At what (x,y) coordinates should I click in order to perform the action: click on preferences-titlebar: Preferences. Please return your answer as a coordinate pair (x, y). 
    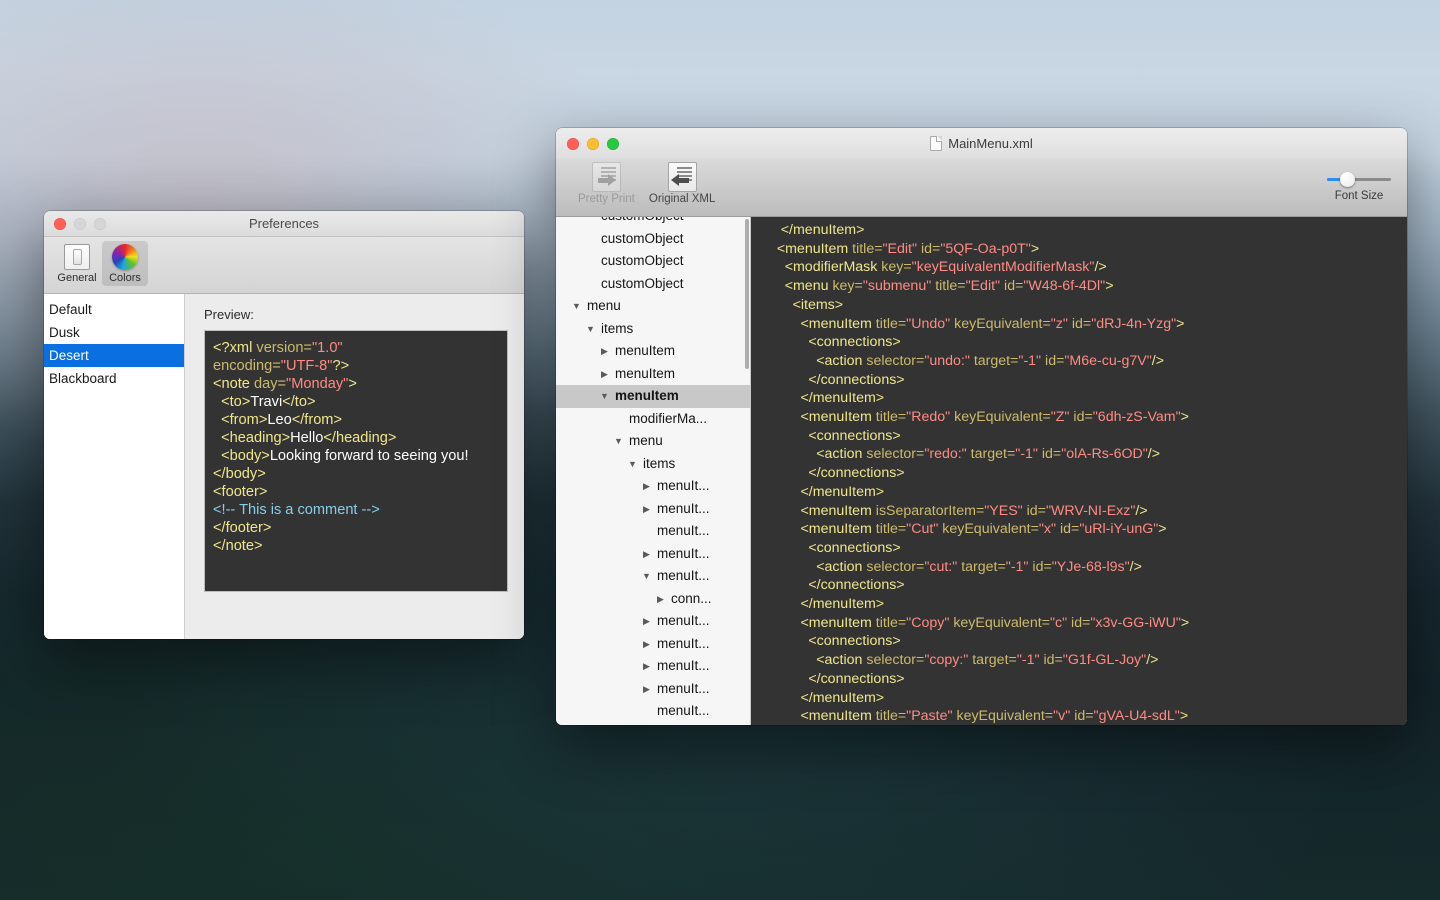
    Looking at the image, I should click on (284, 224).